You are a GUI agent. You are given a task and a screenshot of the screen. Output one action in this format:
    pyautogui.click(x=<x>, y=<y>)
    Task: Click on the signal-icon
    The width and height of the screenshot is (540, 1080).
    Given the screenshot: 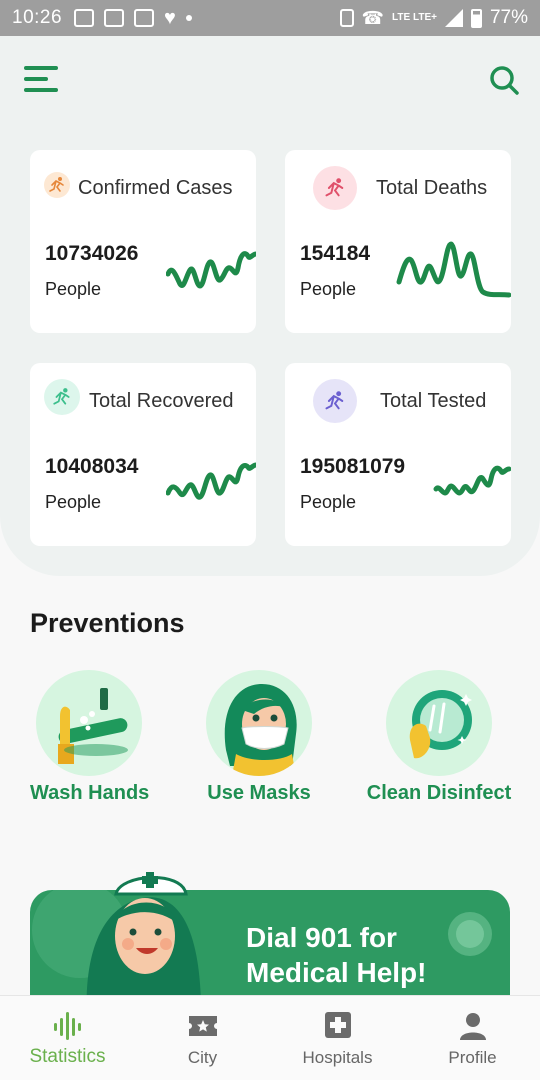 What is the action you would take?
    pyautogui.click(x=453, y=18)
    